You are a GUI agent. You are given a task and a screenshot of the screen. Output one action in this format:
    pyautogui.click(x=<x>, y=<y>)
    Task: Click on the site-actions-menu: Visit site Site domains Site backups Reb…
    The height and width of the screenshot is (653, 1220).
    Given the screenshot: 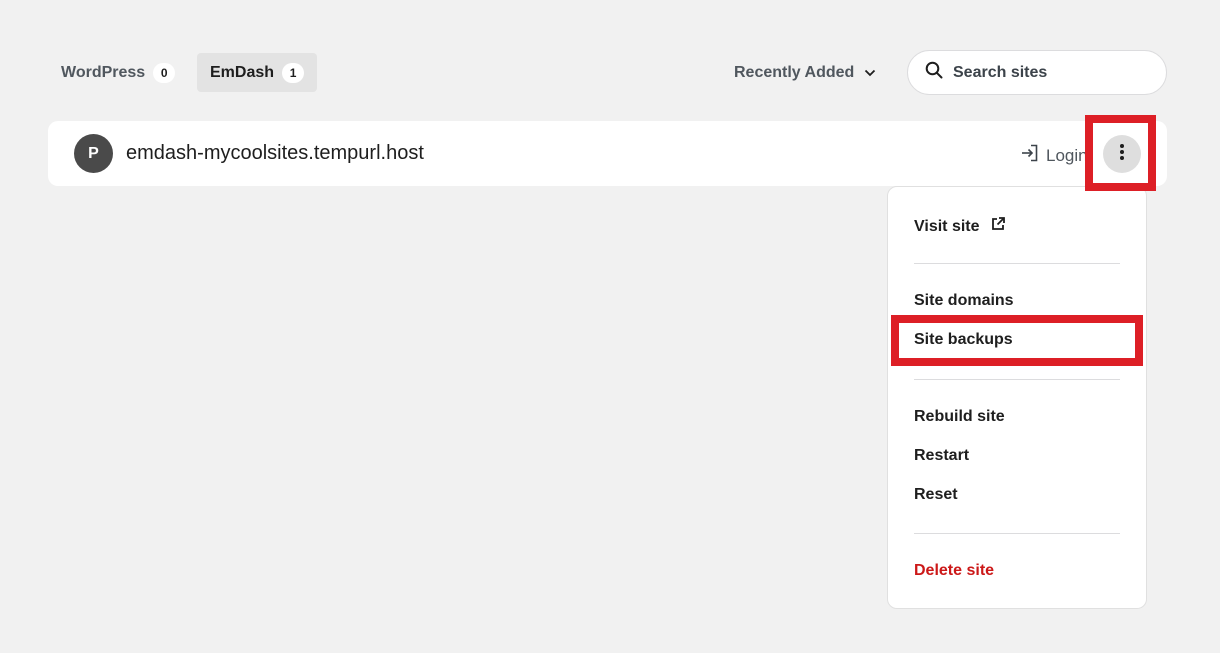 What is the action you would take?
    pyautogui.click(x=1017, y=397)
    